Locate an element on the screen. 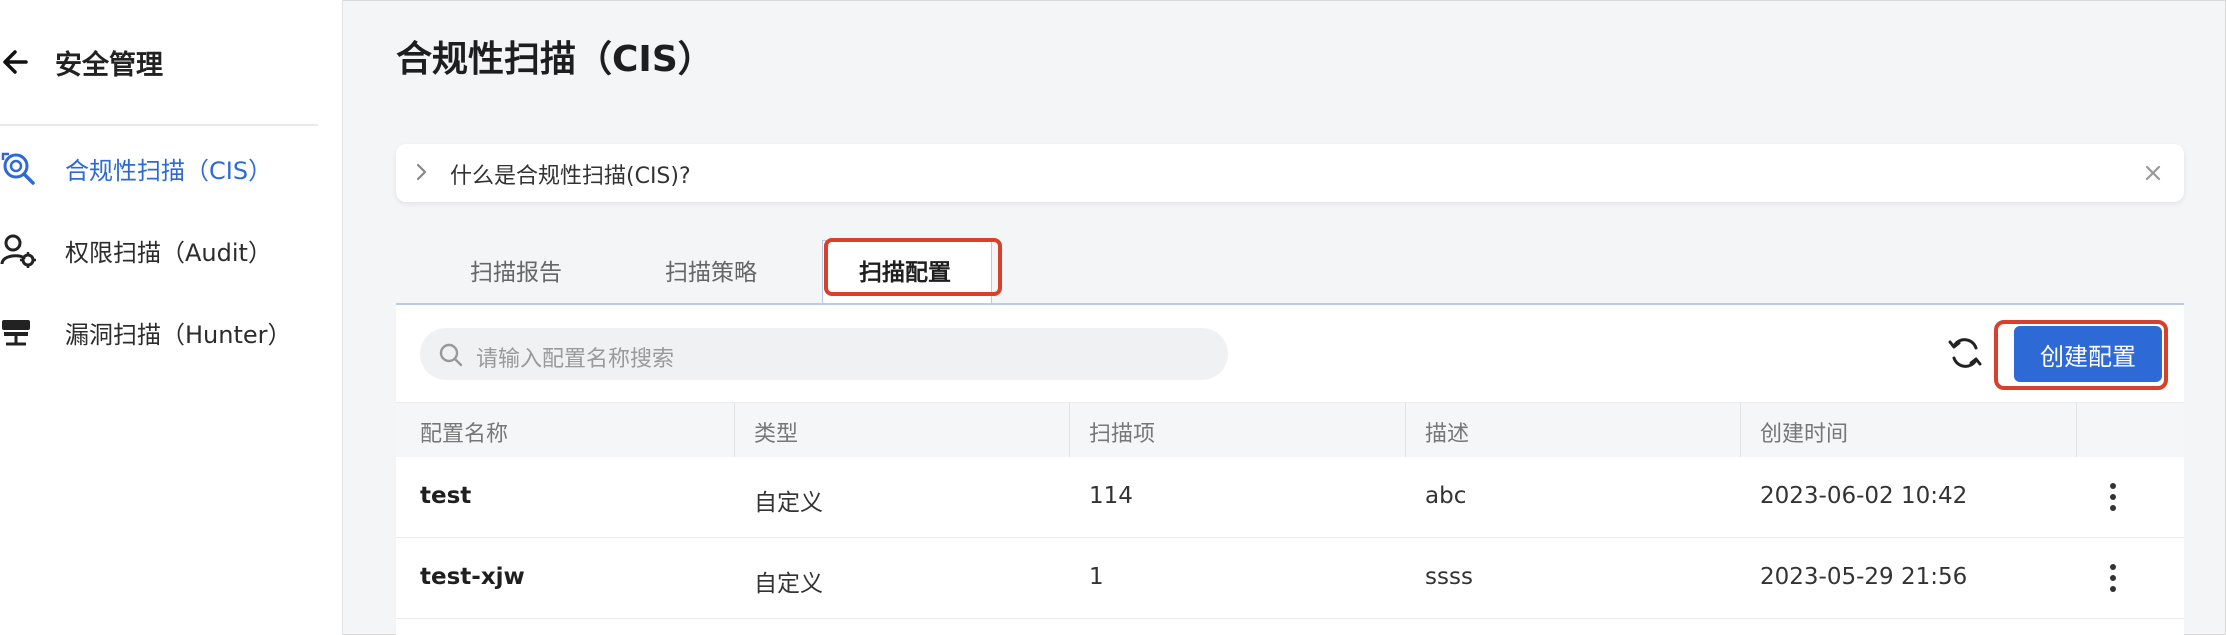 This screenshot has height=635, width=2226. cell-name: test-xjw is located at coordinates (472, 577).